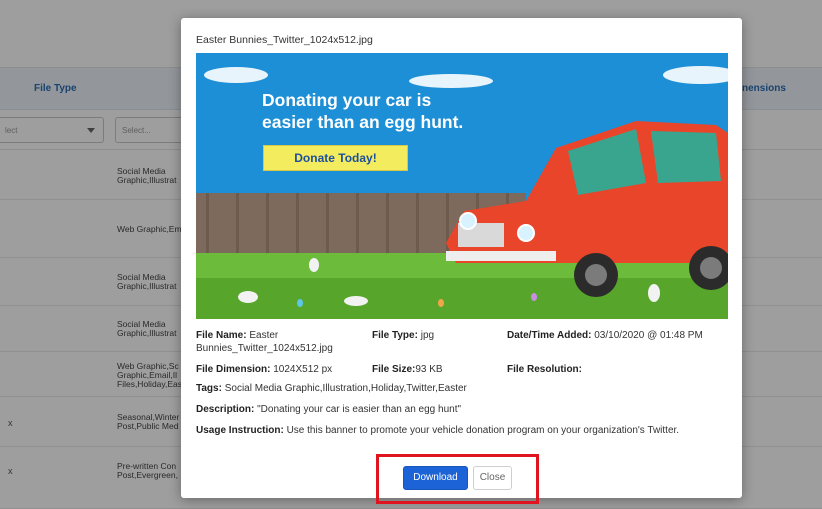 This screenshot has height=509, width=822. I want to click on banner-donate-cta: Donate Today!, so click(335, 158).